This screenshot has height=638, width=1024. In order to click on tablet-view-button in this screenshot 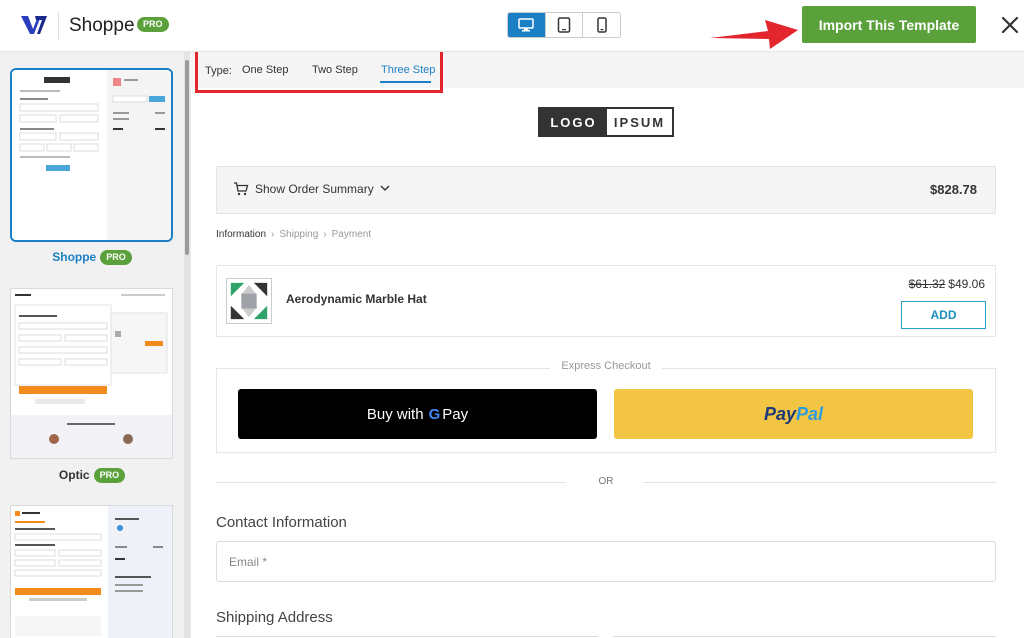, I will do `click(564, 25)`.